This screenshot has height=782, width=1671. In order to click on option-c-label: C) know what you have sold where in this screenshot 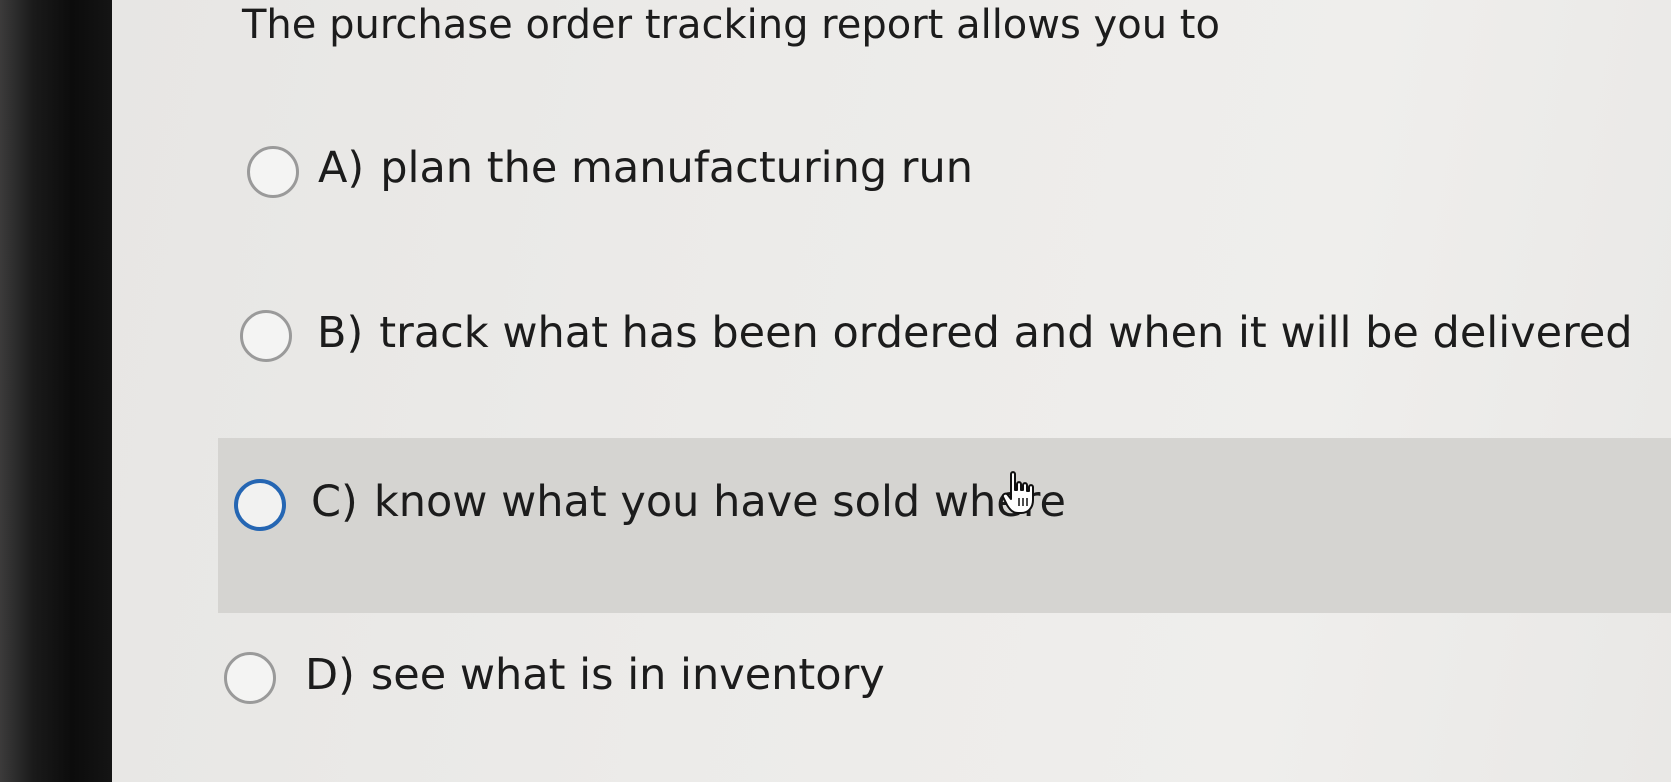, I will do `click(688, 502)`.